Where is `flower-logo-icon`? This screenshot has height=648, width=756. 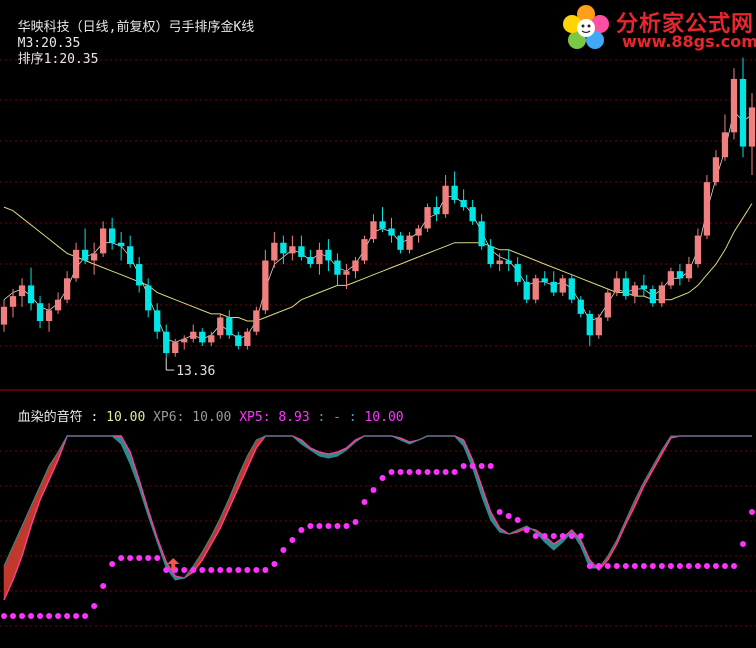
flower-logo-icon is located at coordinates (586, 27).